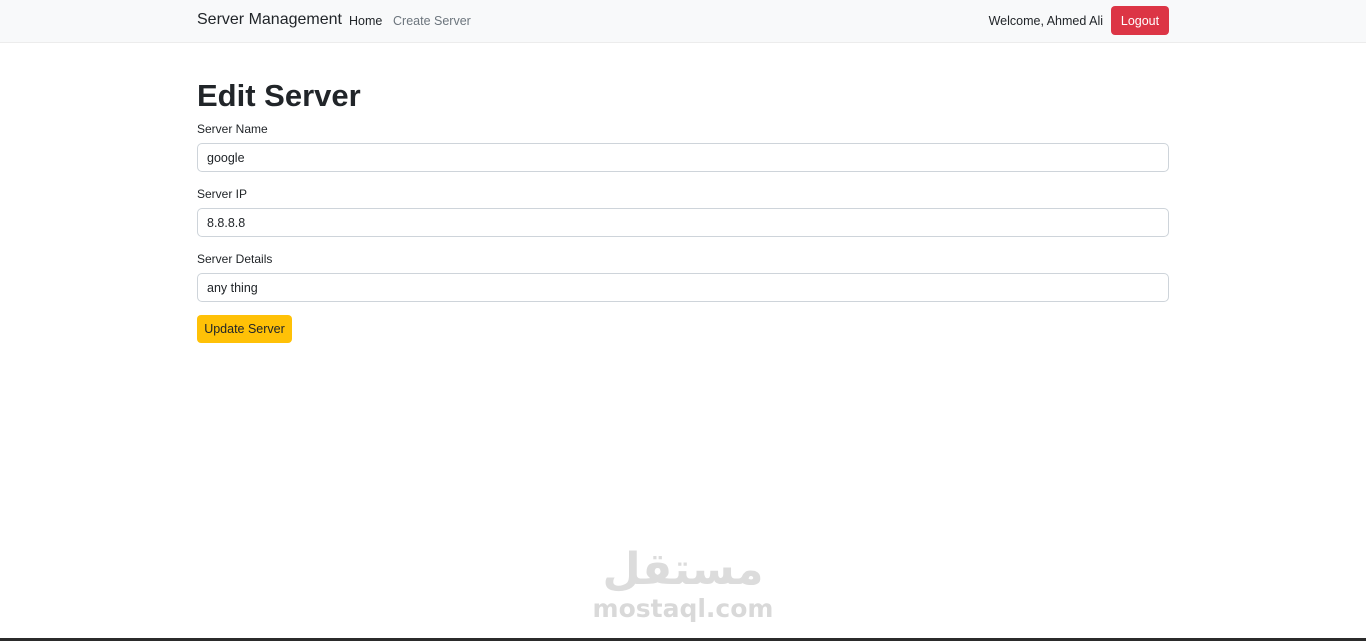 This screenshot has width=1366, height=641. Describe the element at coordinates (269, 20) in the screenshot. I see `navbar-brand: Server Management` at that location.